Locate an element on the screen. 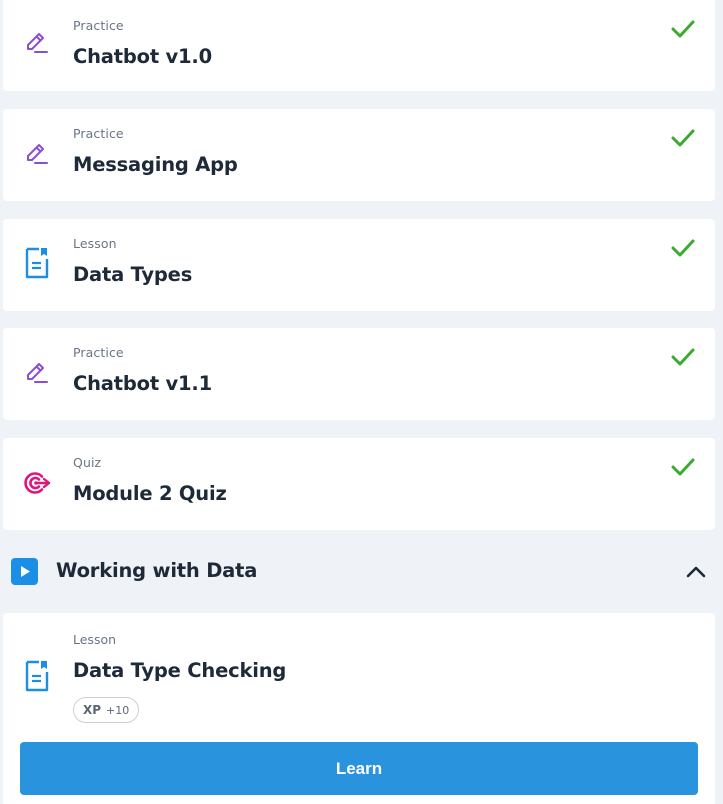 This screenshot has height=804, width=723. item-title: Chatbot v1.0 is located at coordinates (142, 56).